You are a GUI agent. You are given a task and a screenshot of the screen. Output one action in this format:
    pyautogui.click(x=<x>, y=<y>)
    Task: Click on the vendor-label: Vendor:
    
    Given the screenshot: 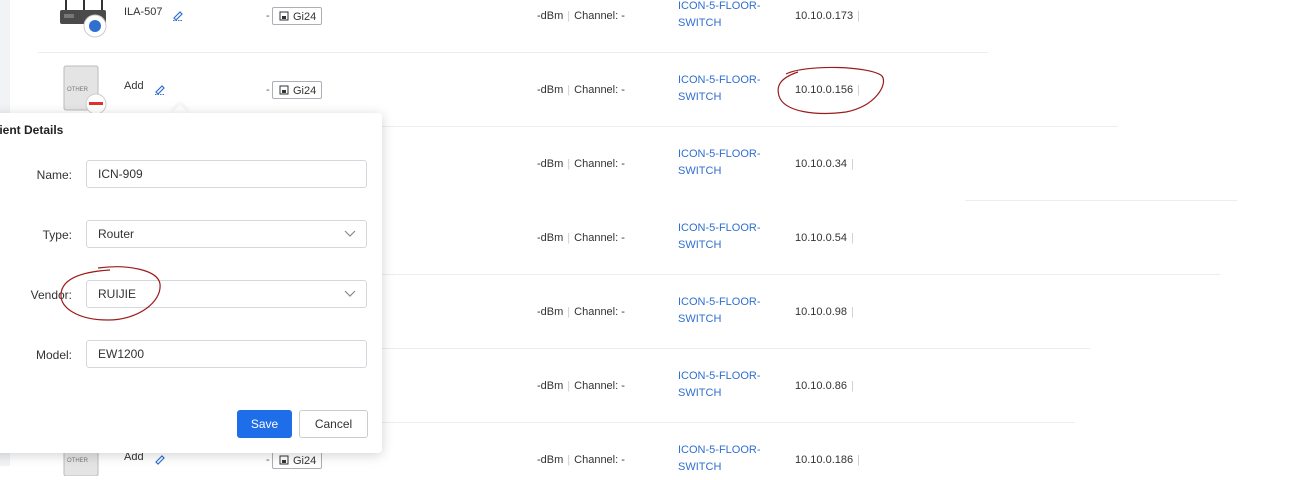 What is the action you would take?
    pyautogui.click(x=51, y=295)
    